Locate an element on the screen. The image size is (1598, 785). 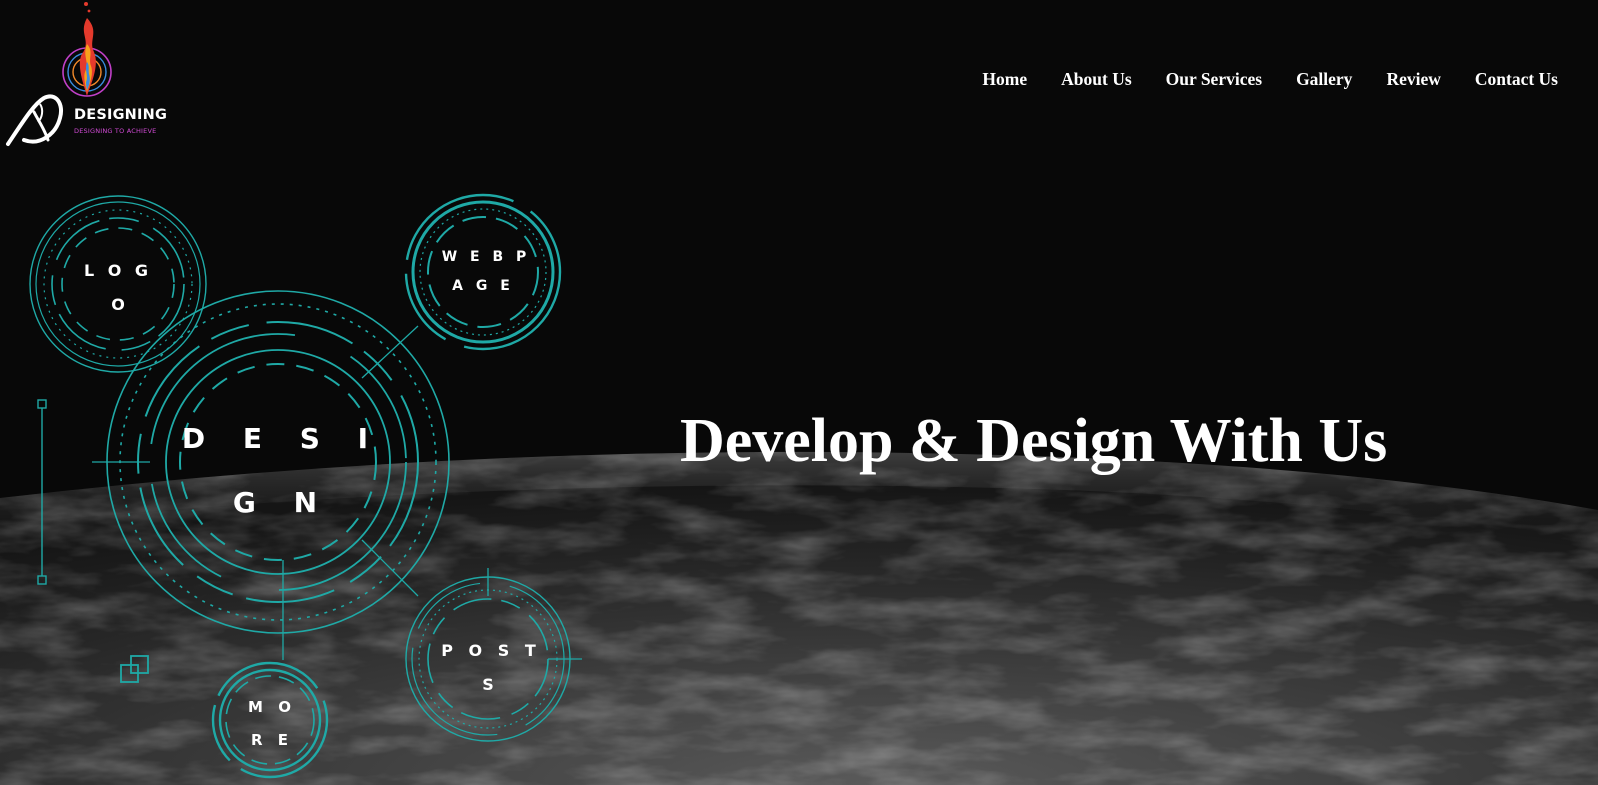
overlapping-squares-icon is located at coordinates (134, 669).